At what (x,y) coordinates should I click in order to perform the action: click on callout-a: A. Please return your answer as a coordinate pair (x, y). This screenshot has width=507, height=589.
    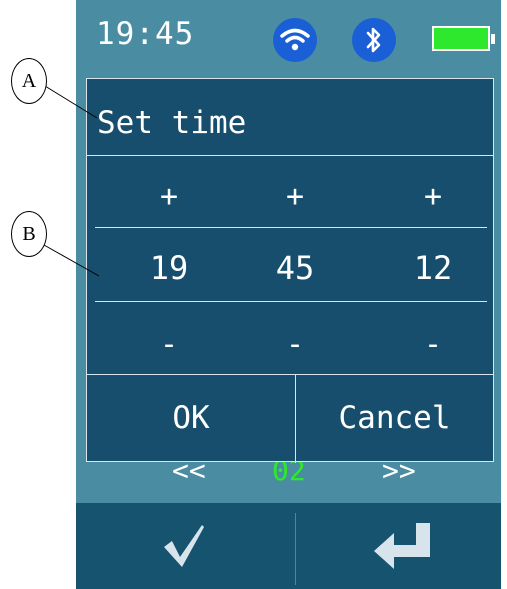
    Looking at the image, I should click on (29, 81).